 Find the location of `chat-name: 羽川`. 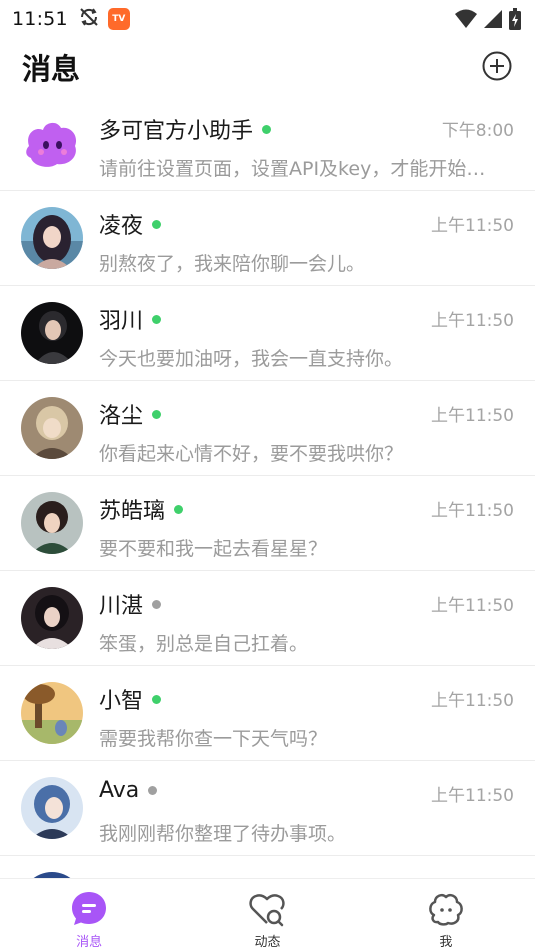

chat-name: 羽川 is located at coordinates (121, 321).